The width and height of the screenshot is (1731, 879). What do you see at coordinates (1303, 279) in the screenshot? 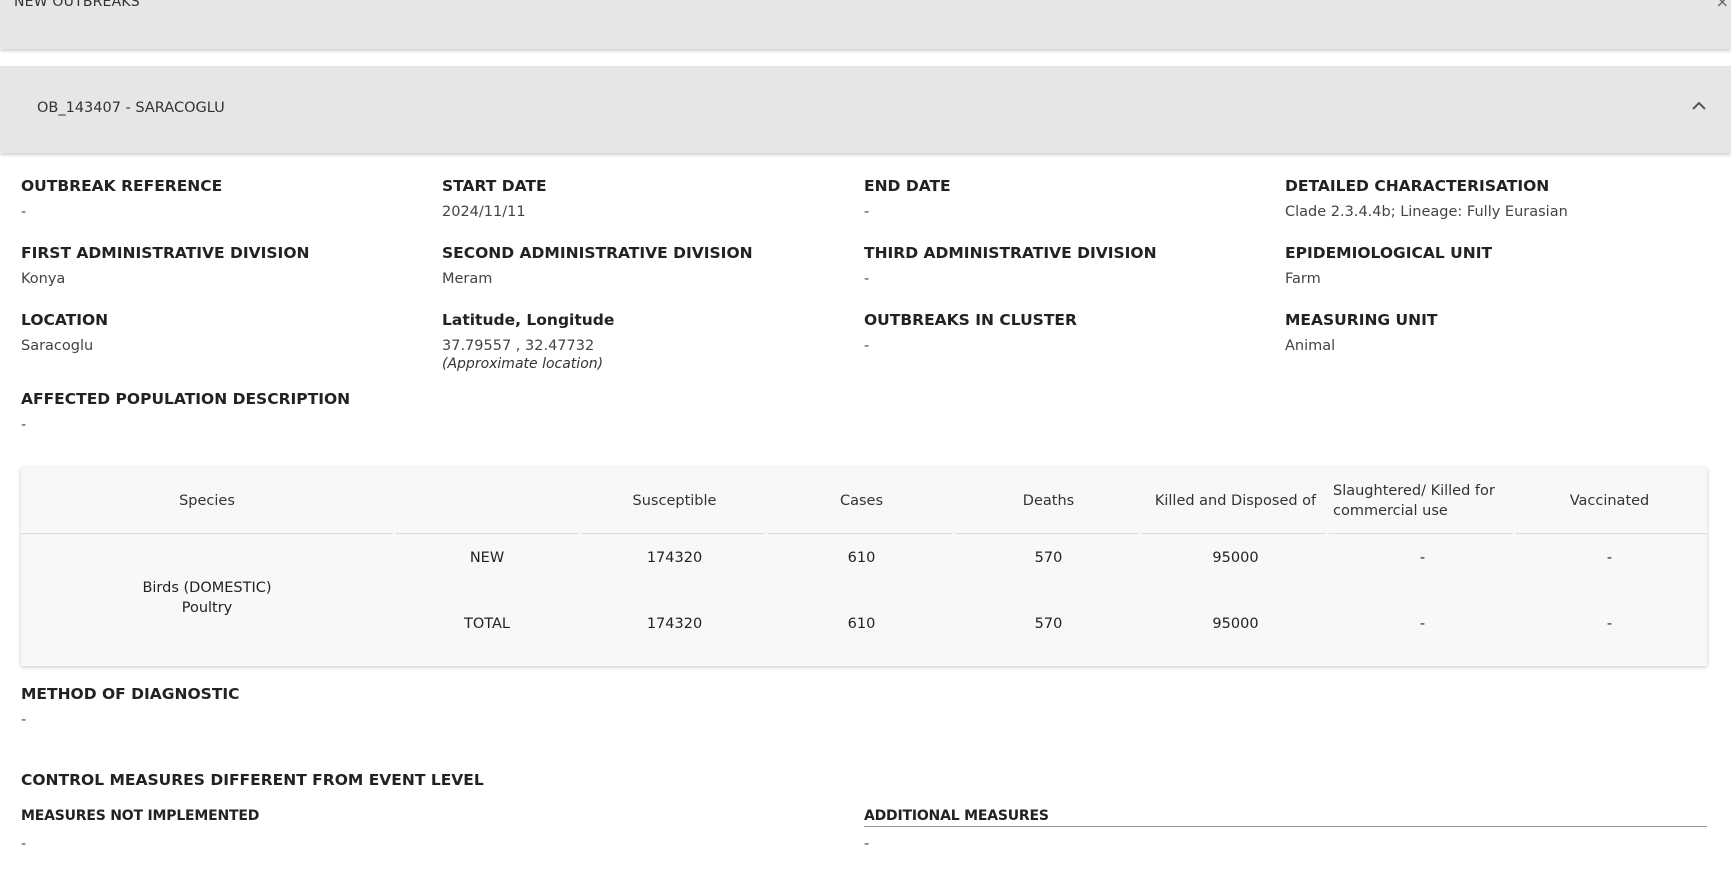
I see `epi-unit-value: Farm` at bounding box center [1303, 279].